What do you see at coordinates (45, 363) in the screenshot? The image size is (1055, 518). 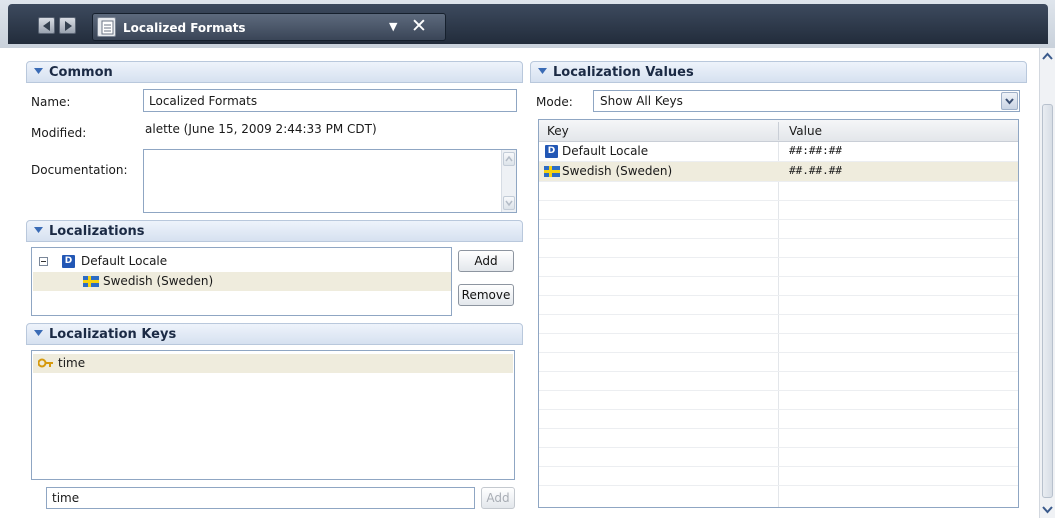 I see `key-icon` at bounding box center [45, 363].